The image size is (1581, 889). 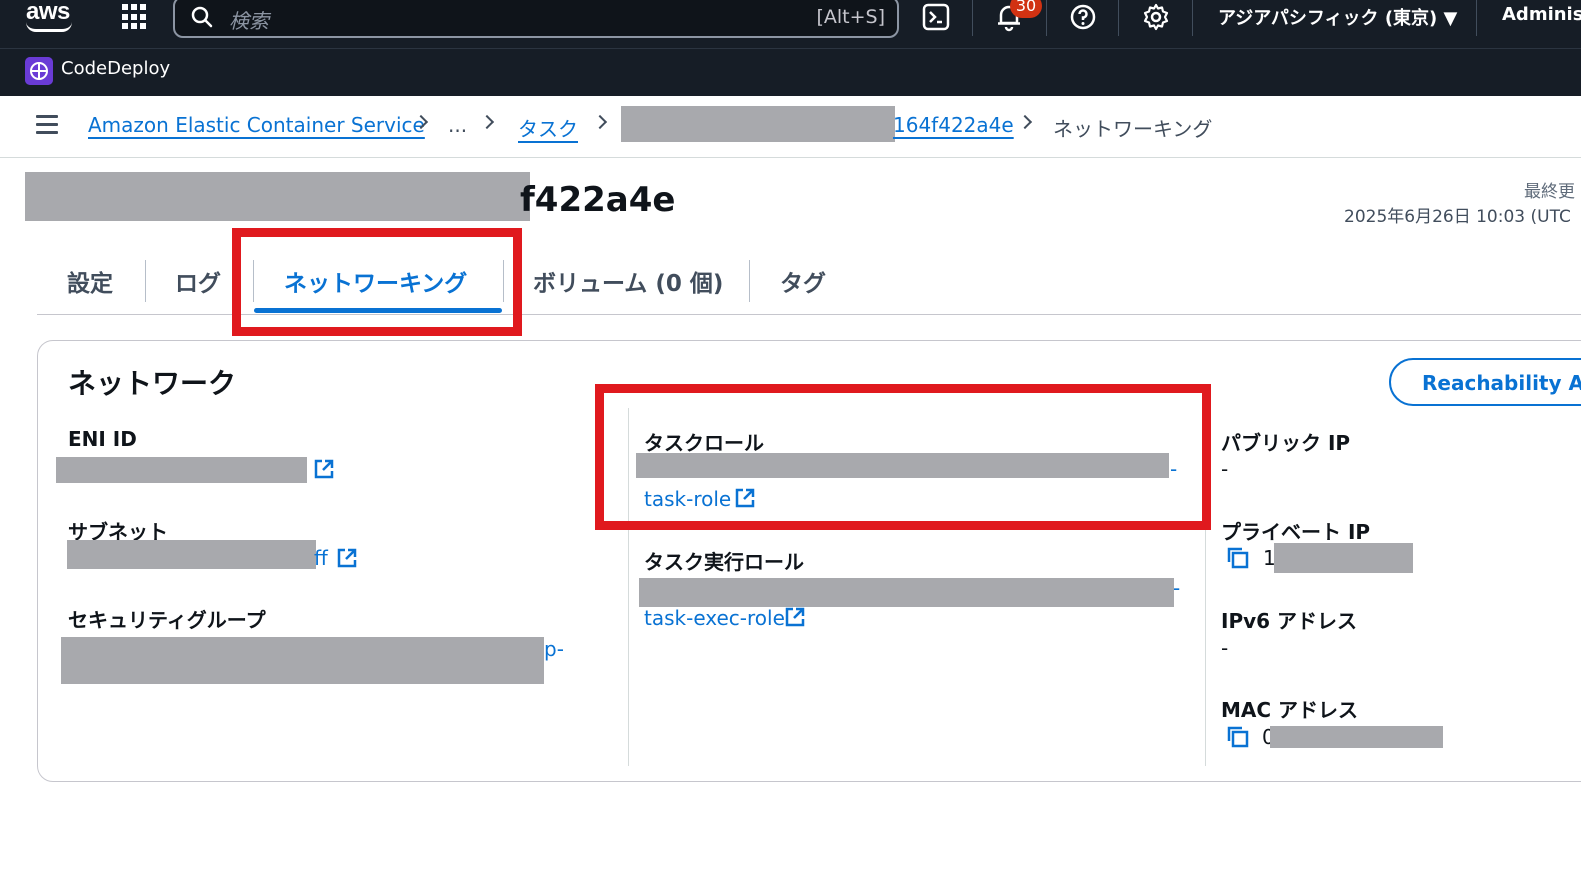 What do you see at coordinates (1337, 17) in the screenshot?
I see `region-selector: アジアパシフィック (東京) ▼` at bounding box center [1337, 17].